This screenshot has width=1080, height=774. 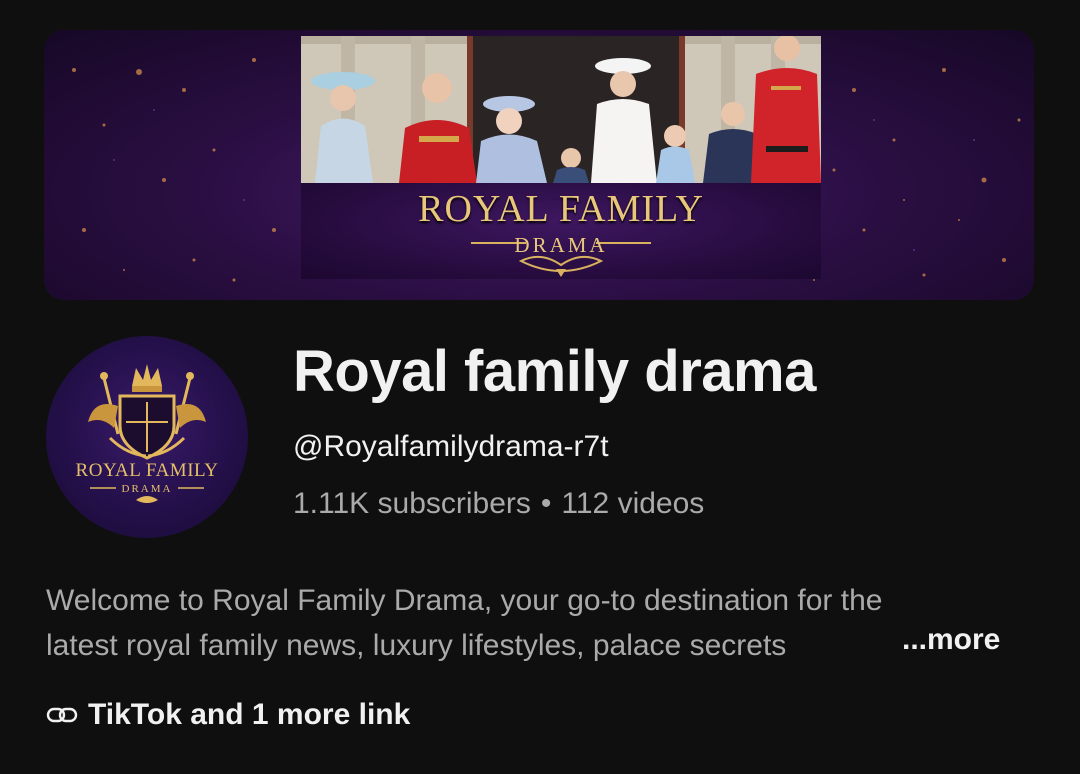 I want to click on banner-subtitle: DRAMA, so click(x=561, y=245).